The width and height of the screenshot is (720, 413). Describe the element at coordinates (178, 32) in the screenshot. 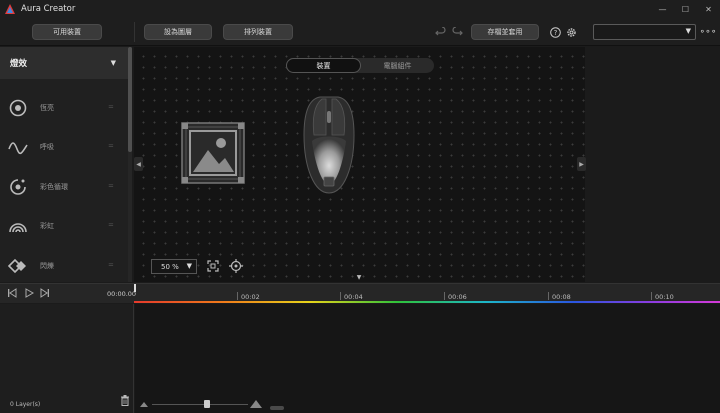

I see `set-as-layer-button: 設為圖層` at that location.